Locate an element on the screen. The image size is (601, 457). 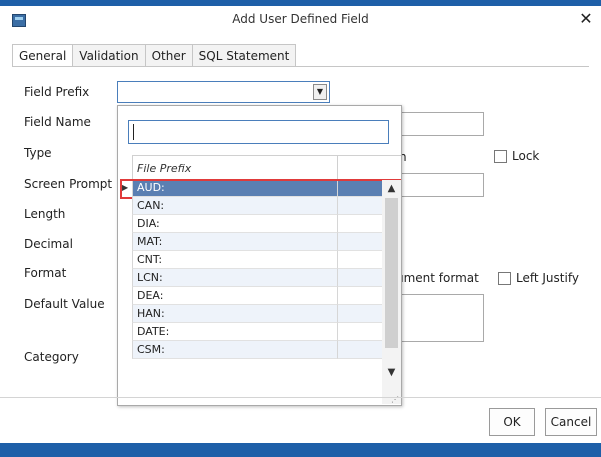
list-item: DATE: is located at coordinates (259, 332).